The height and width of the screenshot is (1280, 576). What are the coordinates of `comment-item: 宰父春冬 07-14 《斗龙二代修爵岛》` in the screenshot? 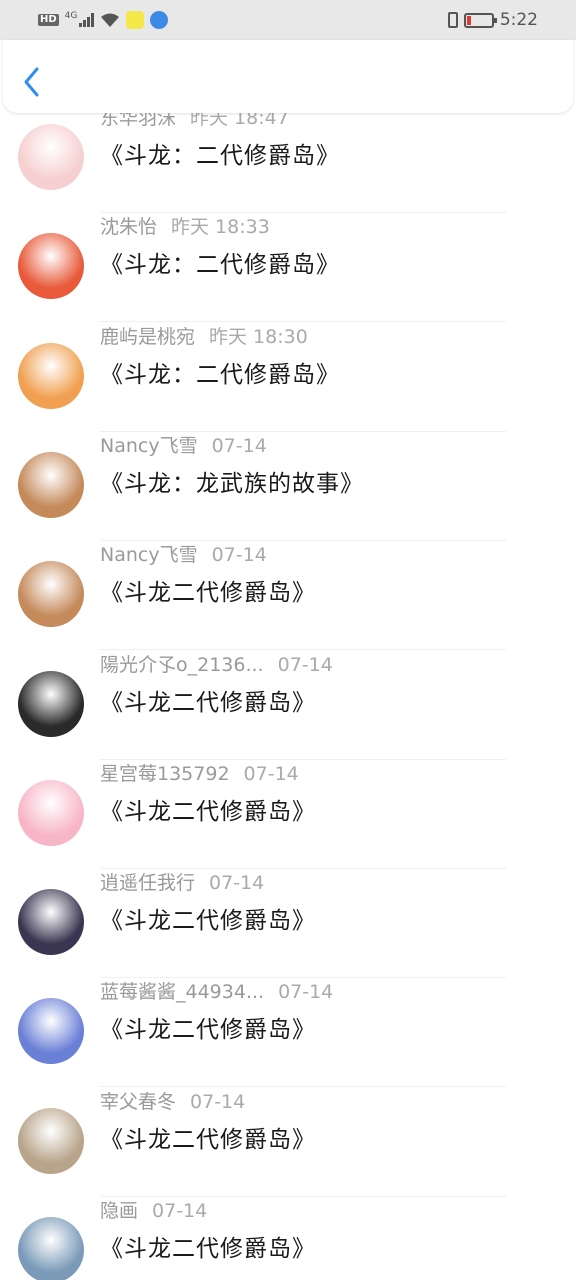 It's located at (288, 1142).